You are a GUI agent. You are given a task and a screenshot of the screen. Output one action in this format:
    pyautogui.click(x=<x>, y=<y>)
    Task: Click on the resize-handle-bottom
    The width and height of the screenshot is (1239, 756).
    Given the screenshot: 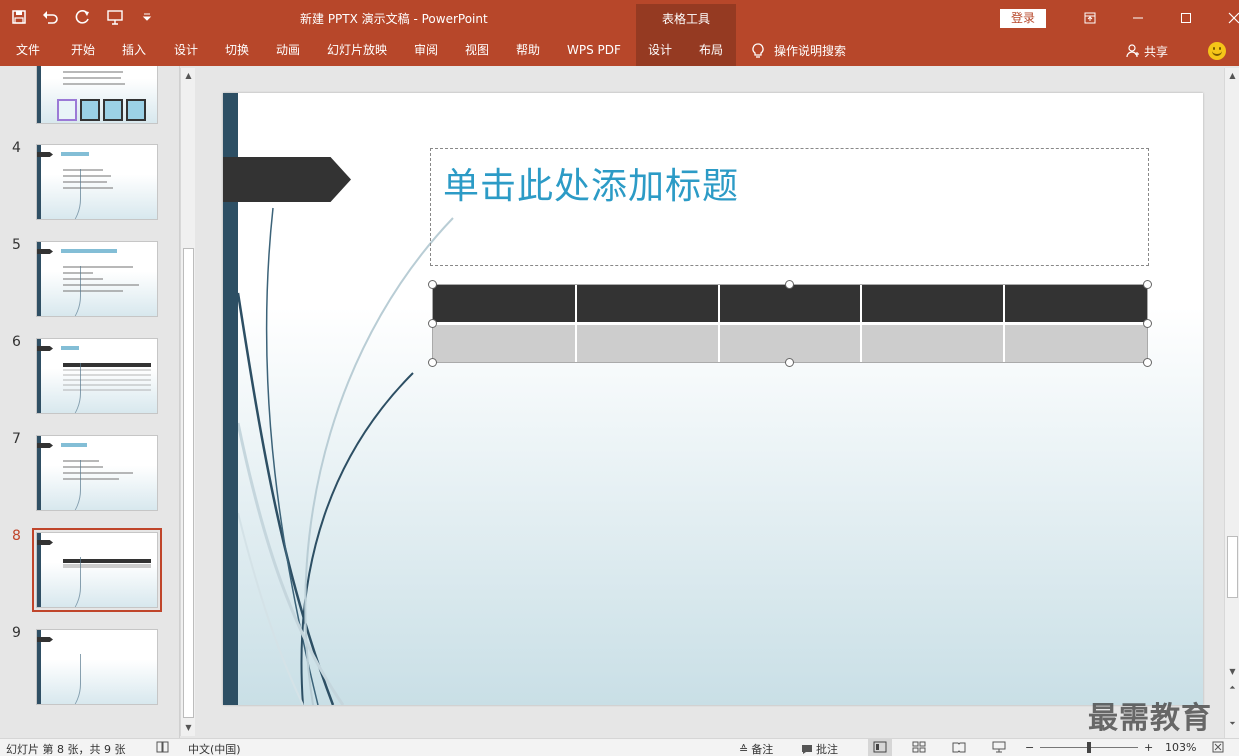 What is the action you would take?
    pyautogui.click(x=789, y=362)
    